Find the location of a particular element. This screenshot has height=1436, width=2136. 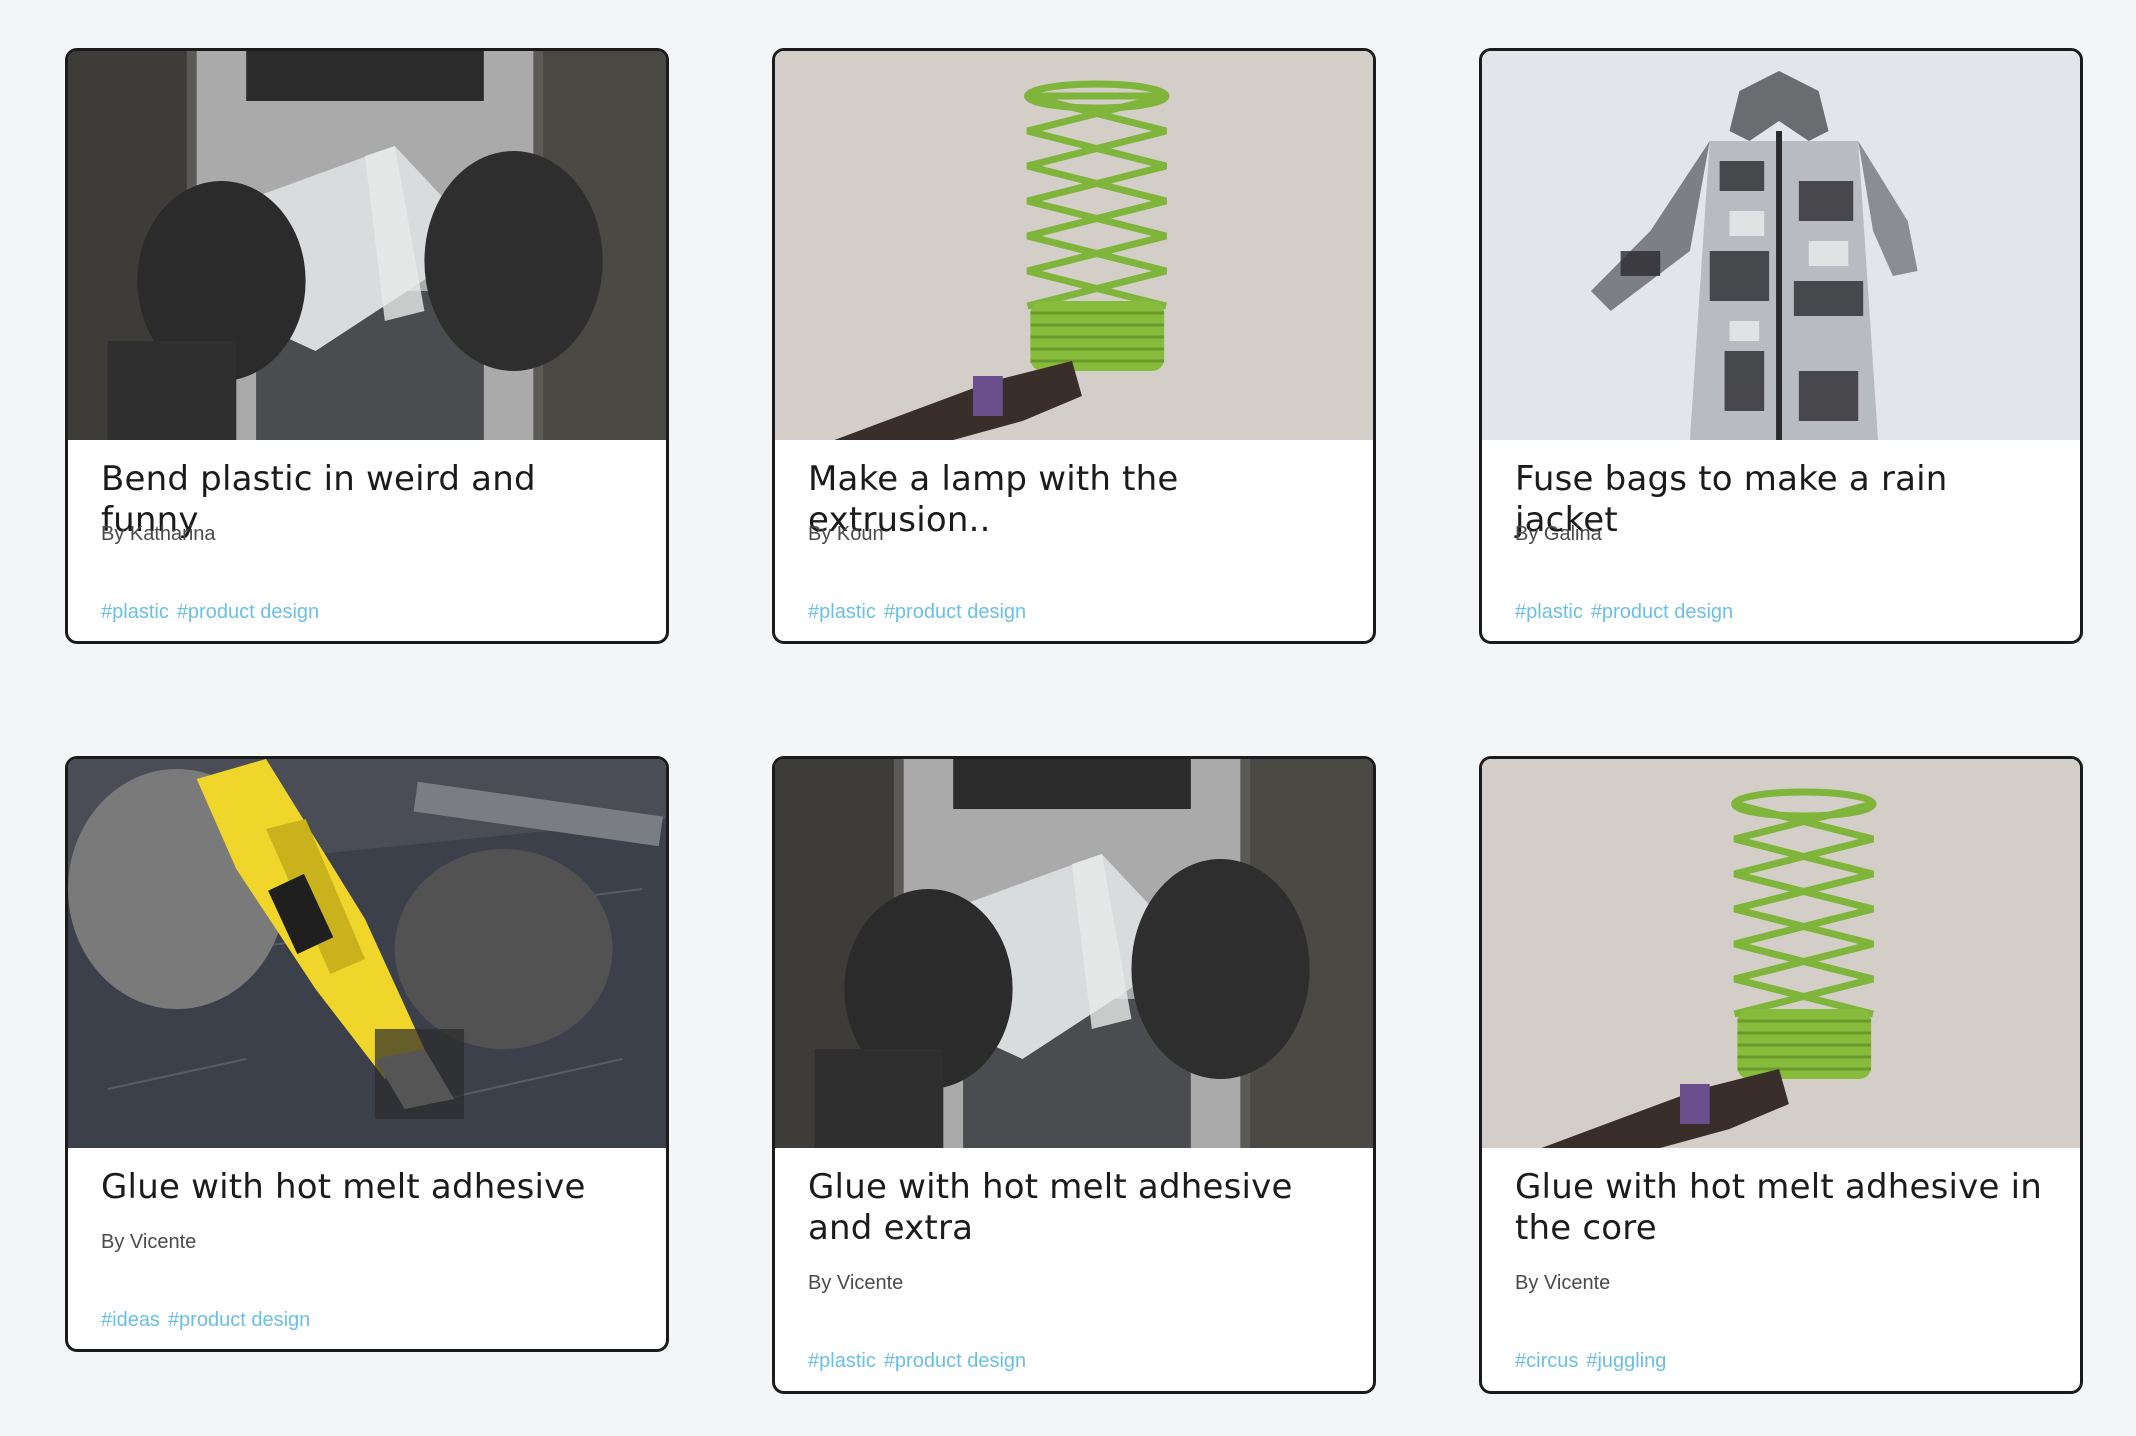

card-image-rain-jacket is located at coordinates (1781, 245).